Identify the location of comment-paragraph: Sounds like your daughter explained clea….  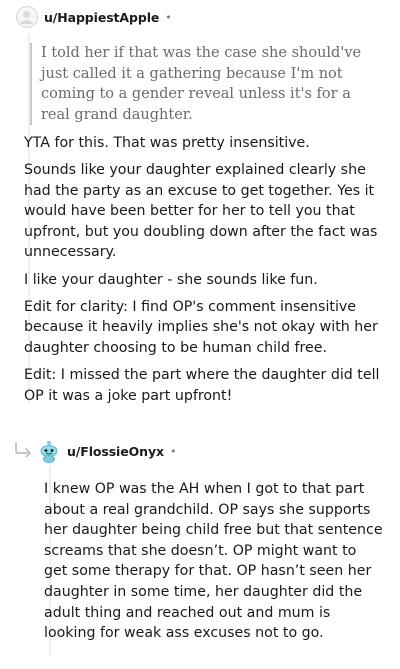
(201, 211).